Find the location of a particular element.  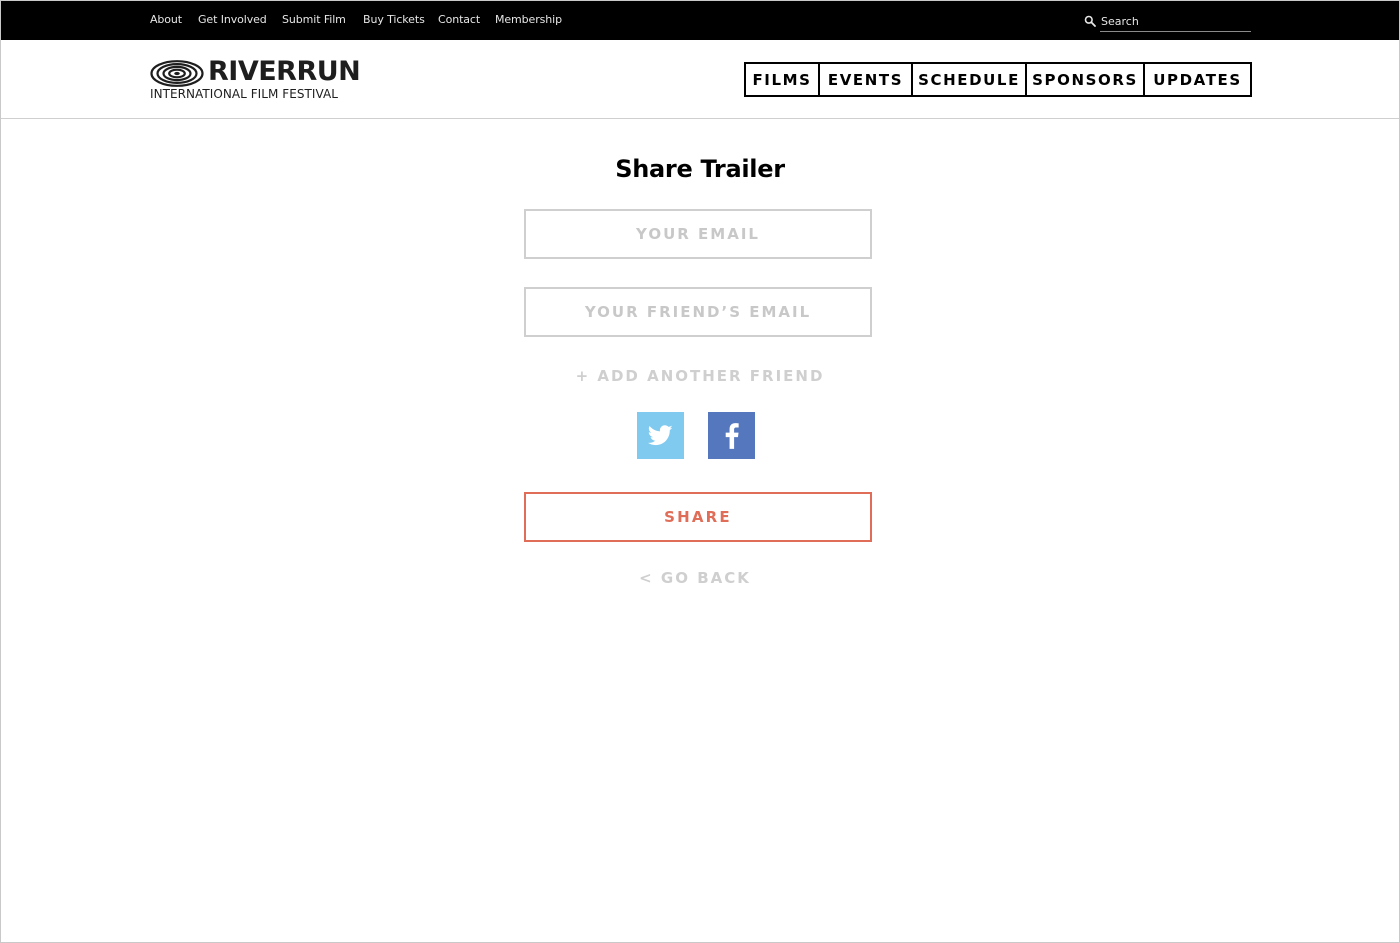

film-reel-rings-icon is located at coordinates (177, 73).